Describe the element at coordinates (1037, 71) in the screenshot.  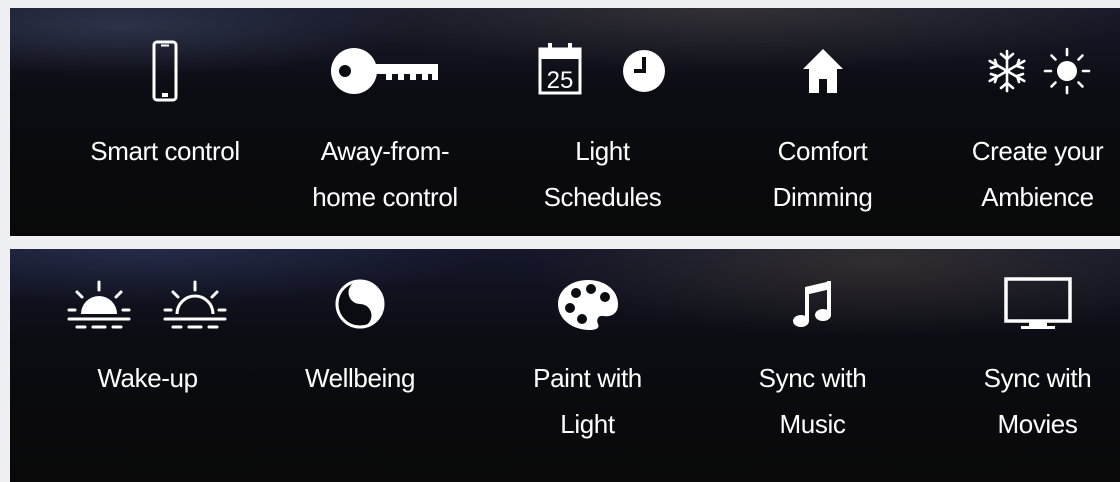
I see `snowflake-sun-icon` at that location.